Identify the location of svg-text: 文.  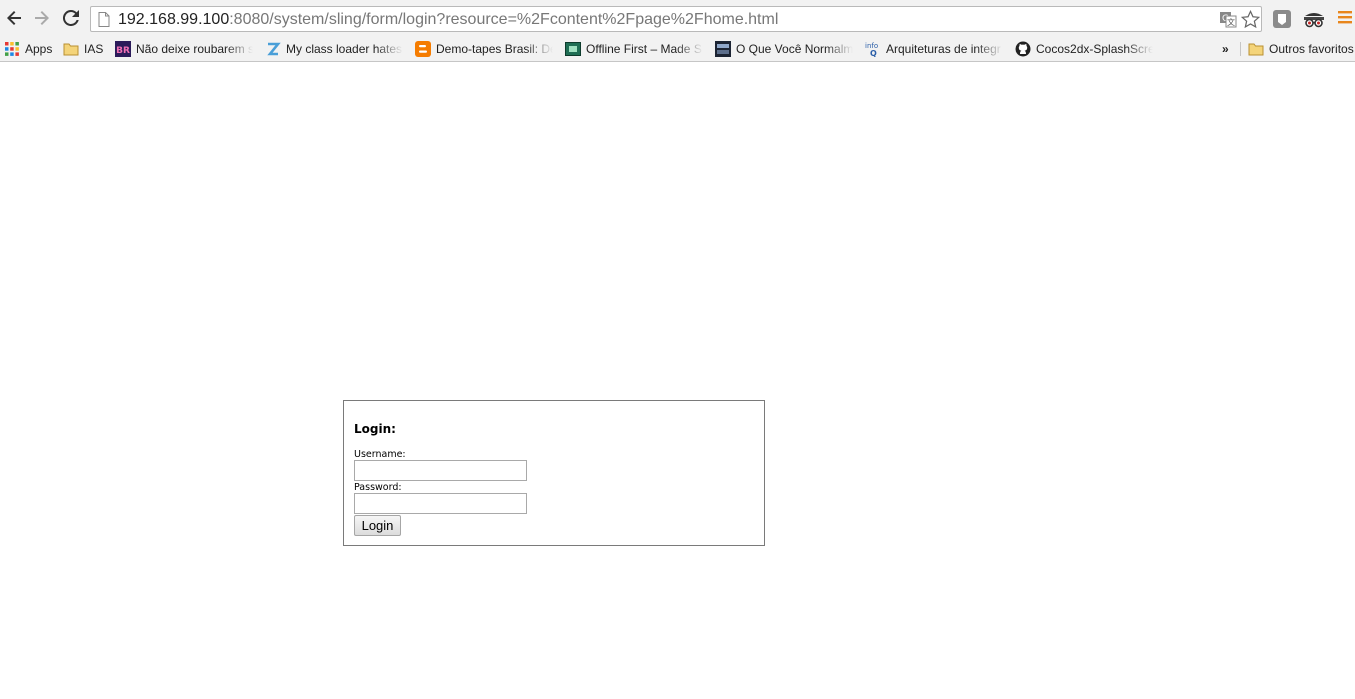
(1231, 22).